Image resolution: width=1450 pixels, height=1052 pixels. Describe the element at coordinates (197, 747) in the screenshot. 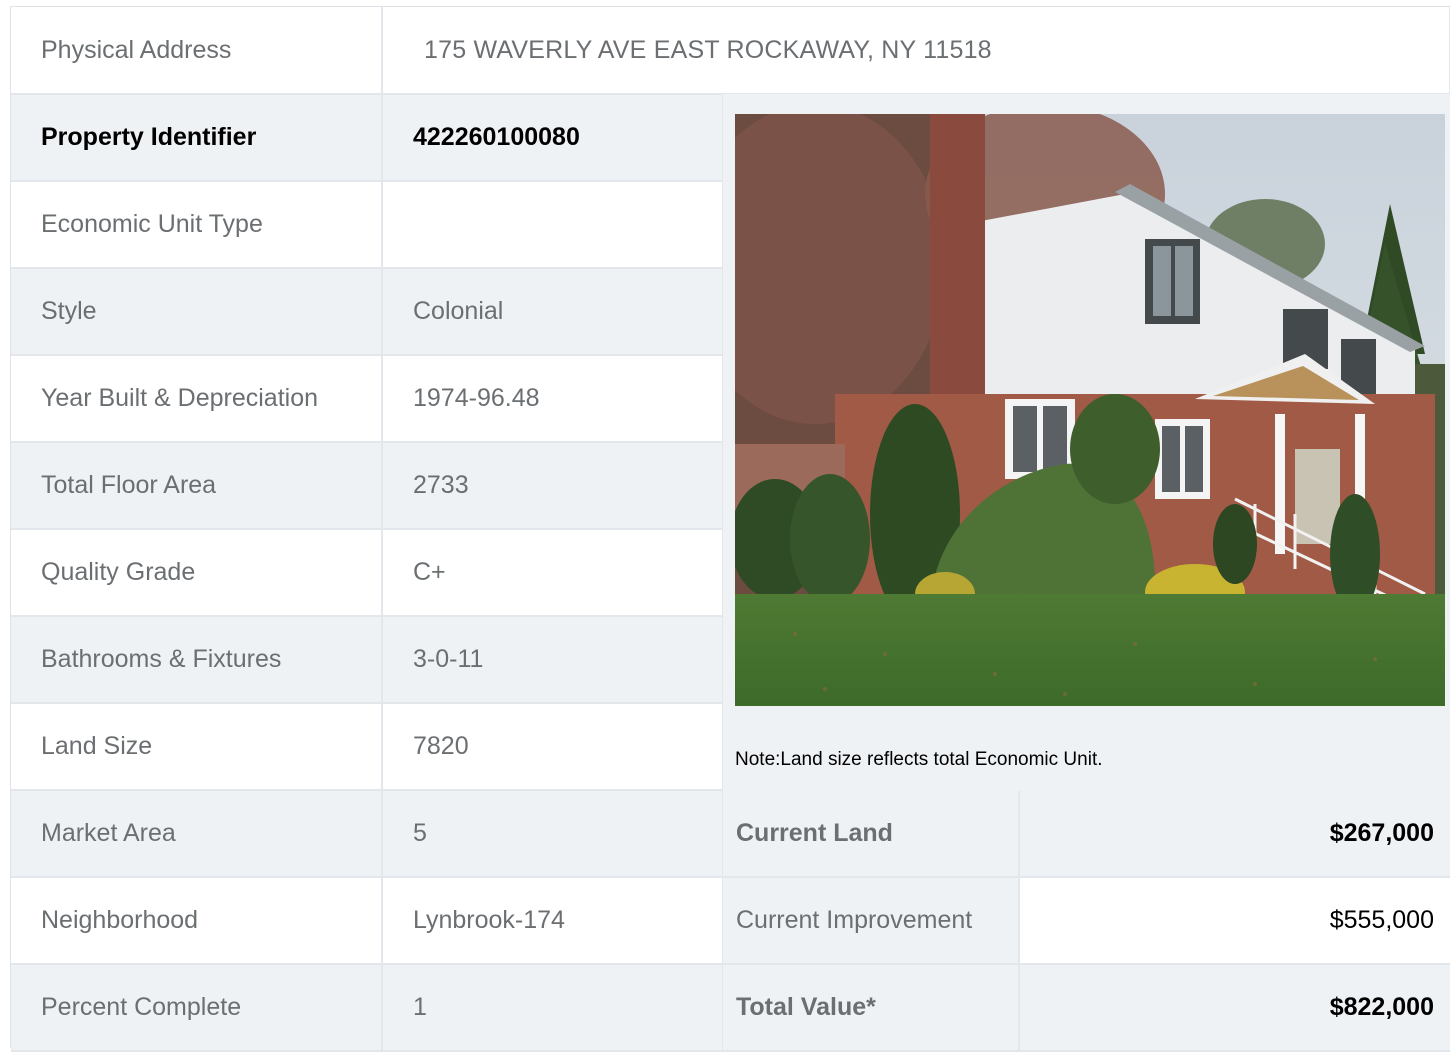

I see `land-size-label: Land Size` at that location.